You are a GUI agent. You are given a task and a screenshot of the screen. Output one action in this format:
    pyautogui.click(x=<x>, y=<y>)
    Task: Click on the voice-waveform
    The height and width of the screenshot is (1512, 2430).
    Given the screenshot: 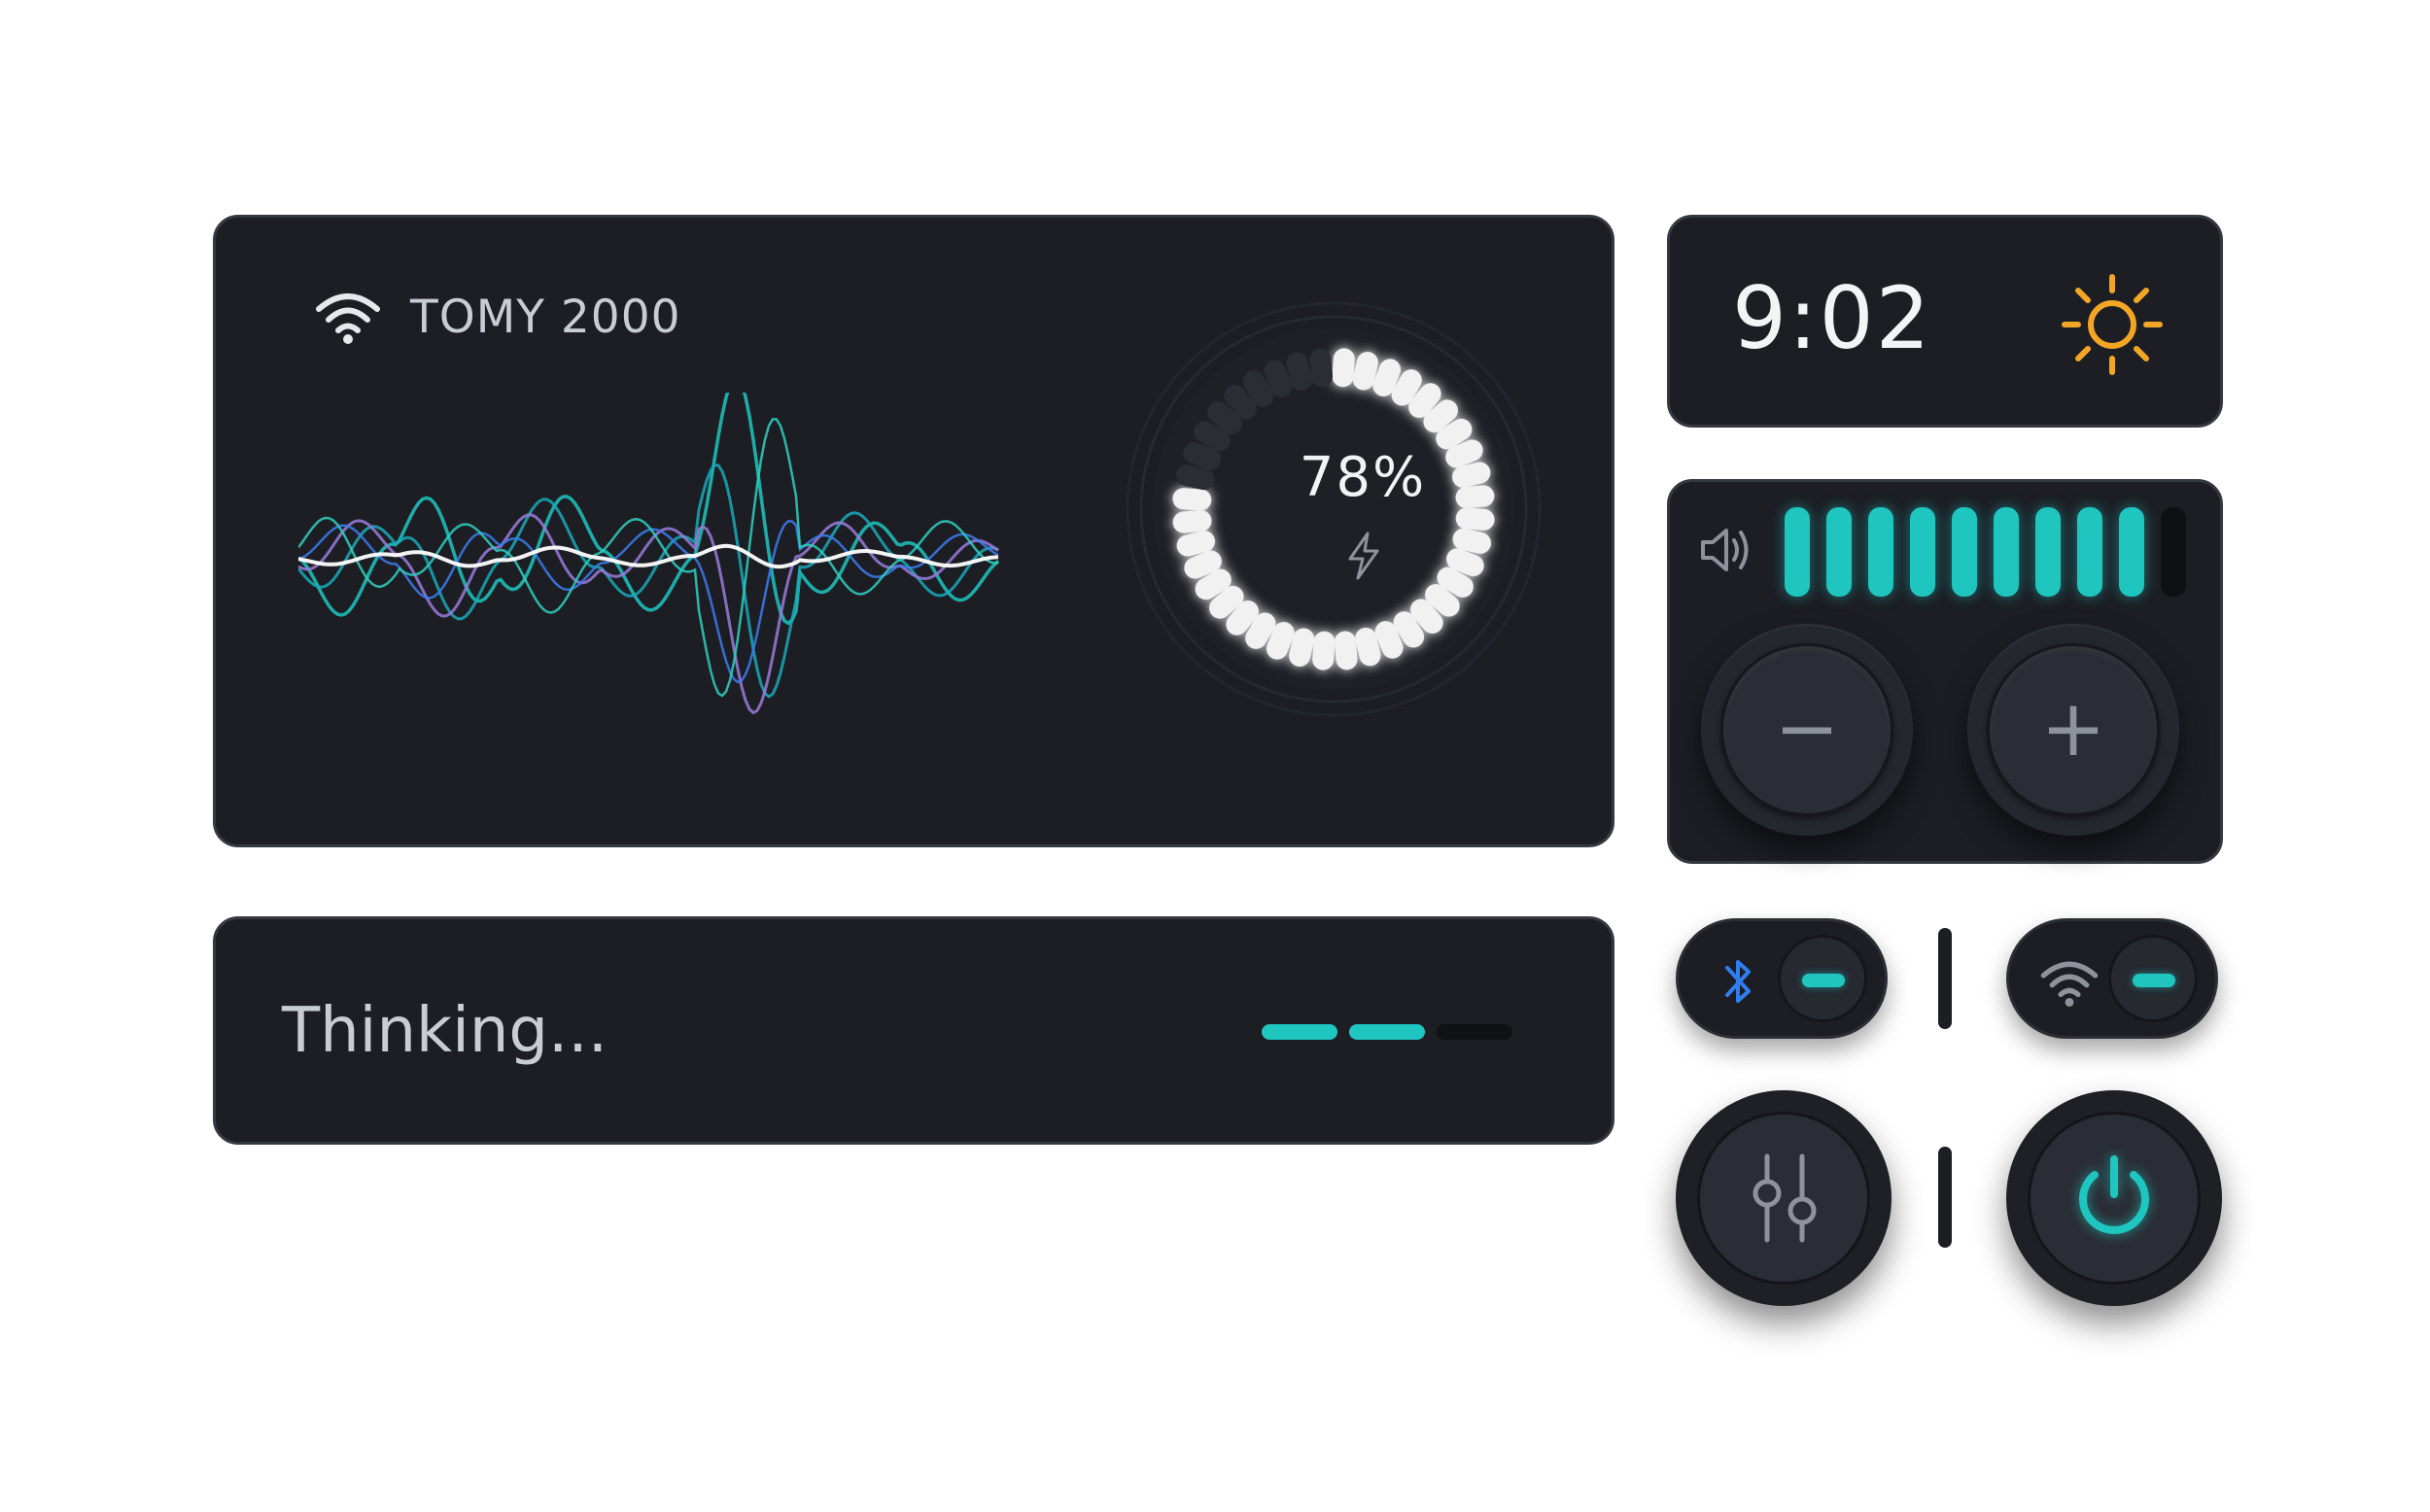 What is the action you would take?
    pyautogui.click(x=649, y=554)
    